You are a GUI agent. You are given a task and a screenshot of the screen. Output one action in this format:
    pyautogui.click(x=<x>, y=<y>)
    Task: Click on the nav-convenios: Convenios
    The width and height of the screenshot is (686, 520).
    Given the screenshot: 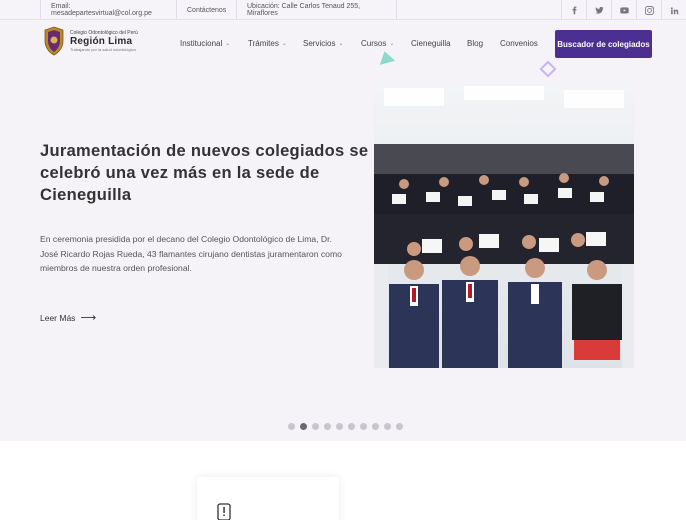 What is the action you would take?
    pyautogui.click(x=519, y=43)
    